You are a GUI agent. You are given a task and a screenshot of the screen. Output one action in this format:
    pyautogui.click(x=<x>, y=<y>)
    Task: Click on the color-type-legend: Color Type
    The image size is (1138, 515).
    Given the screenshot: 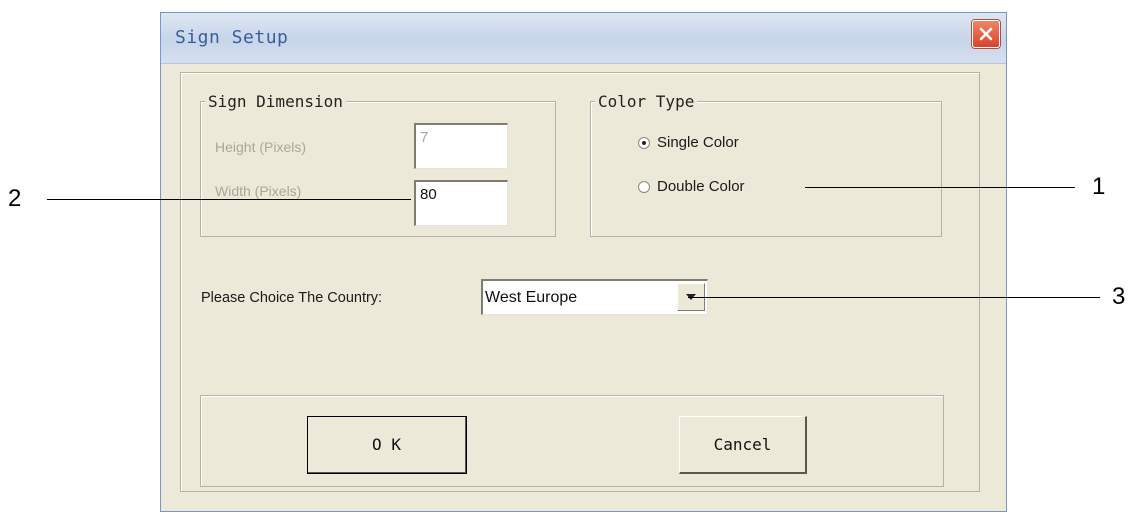 What is the action you would take?
    pyautogui.click(x=646, y=101)
    